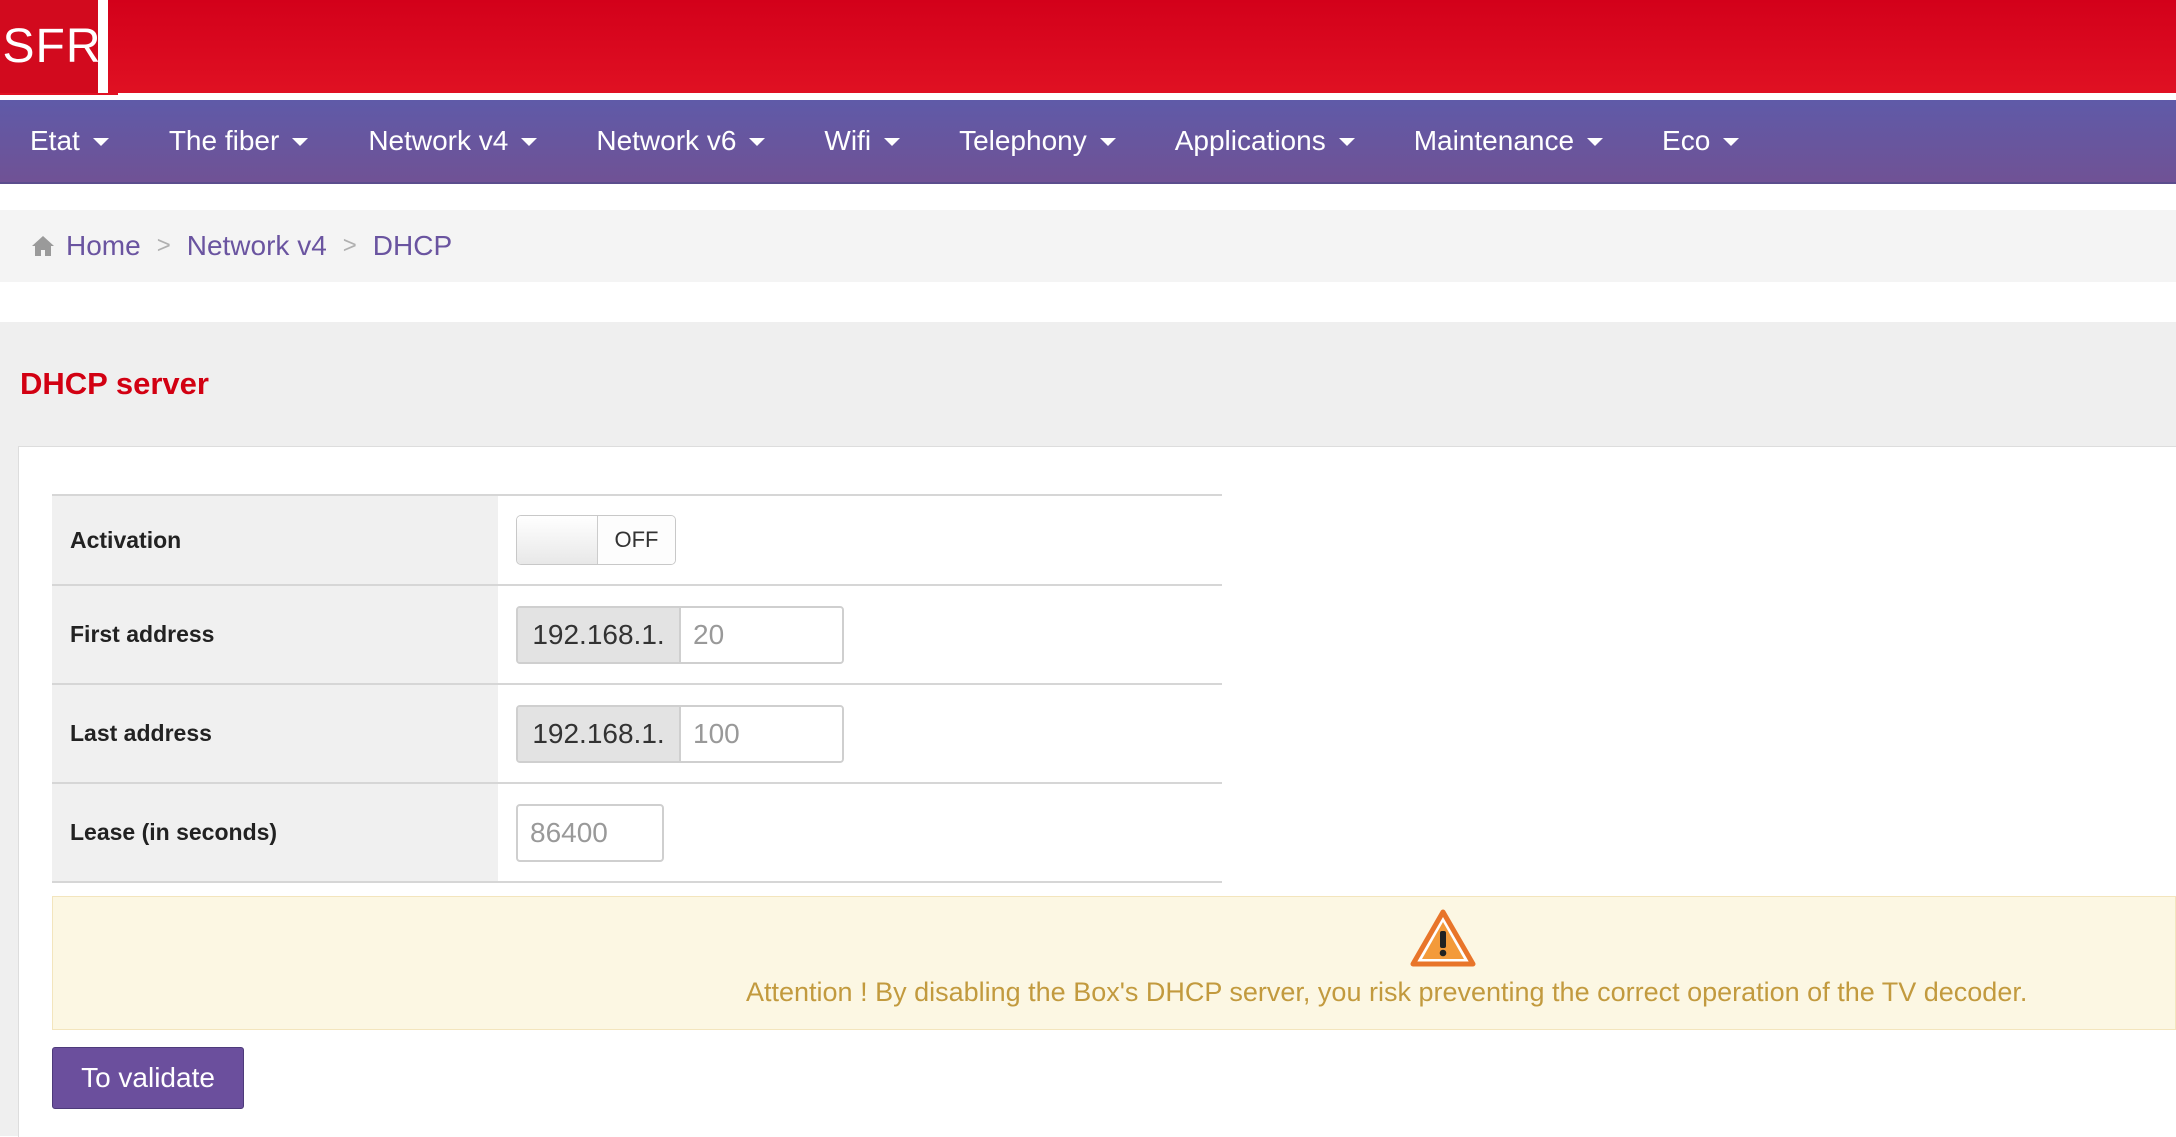 This screenshot has height=1137, width=2176. I want to click on top-header-bar: SFR, so click(1088, 47).